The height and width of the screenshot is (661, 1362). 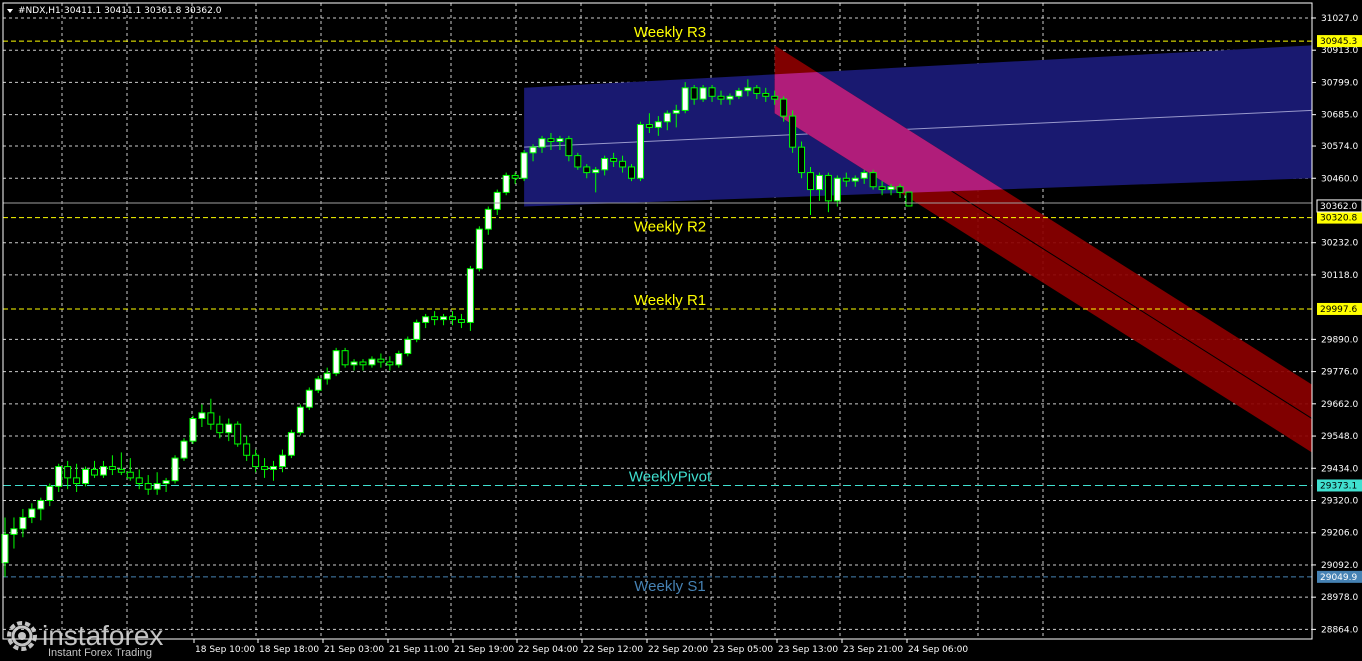 What do you see at coordinates (1339, 534) in the screenshot?
I see `price-tick-label: 29206.0` at bounding box center [1339, 534].